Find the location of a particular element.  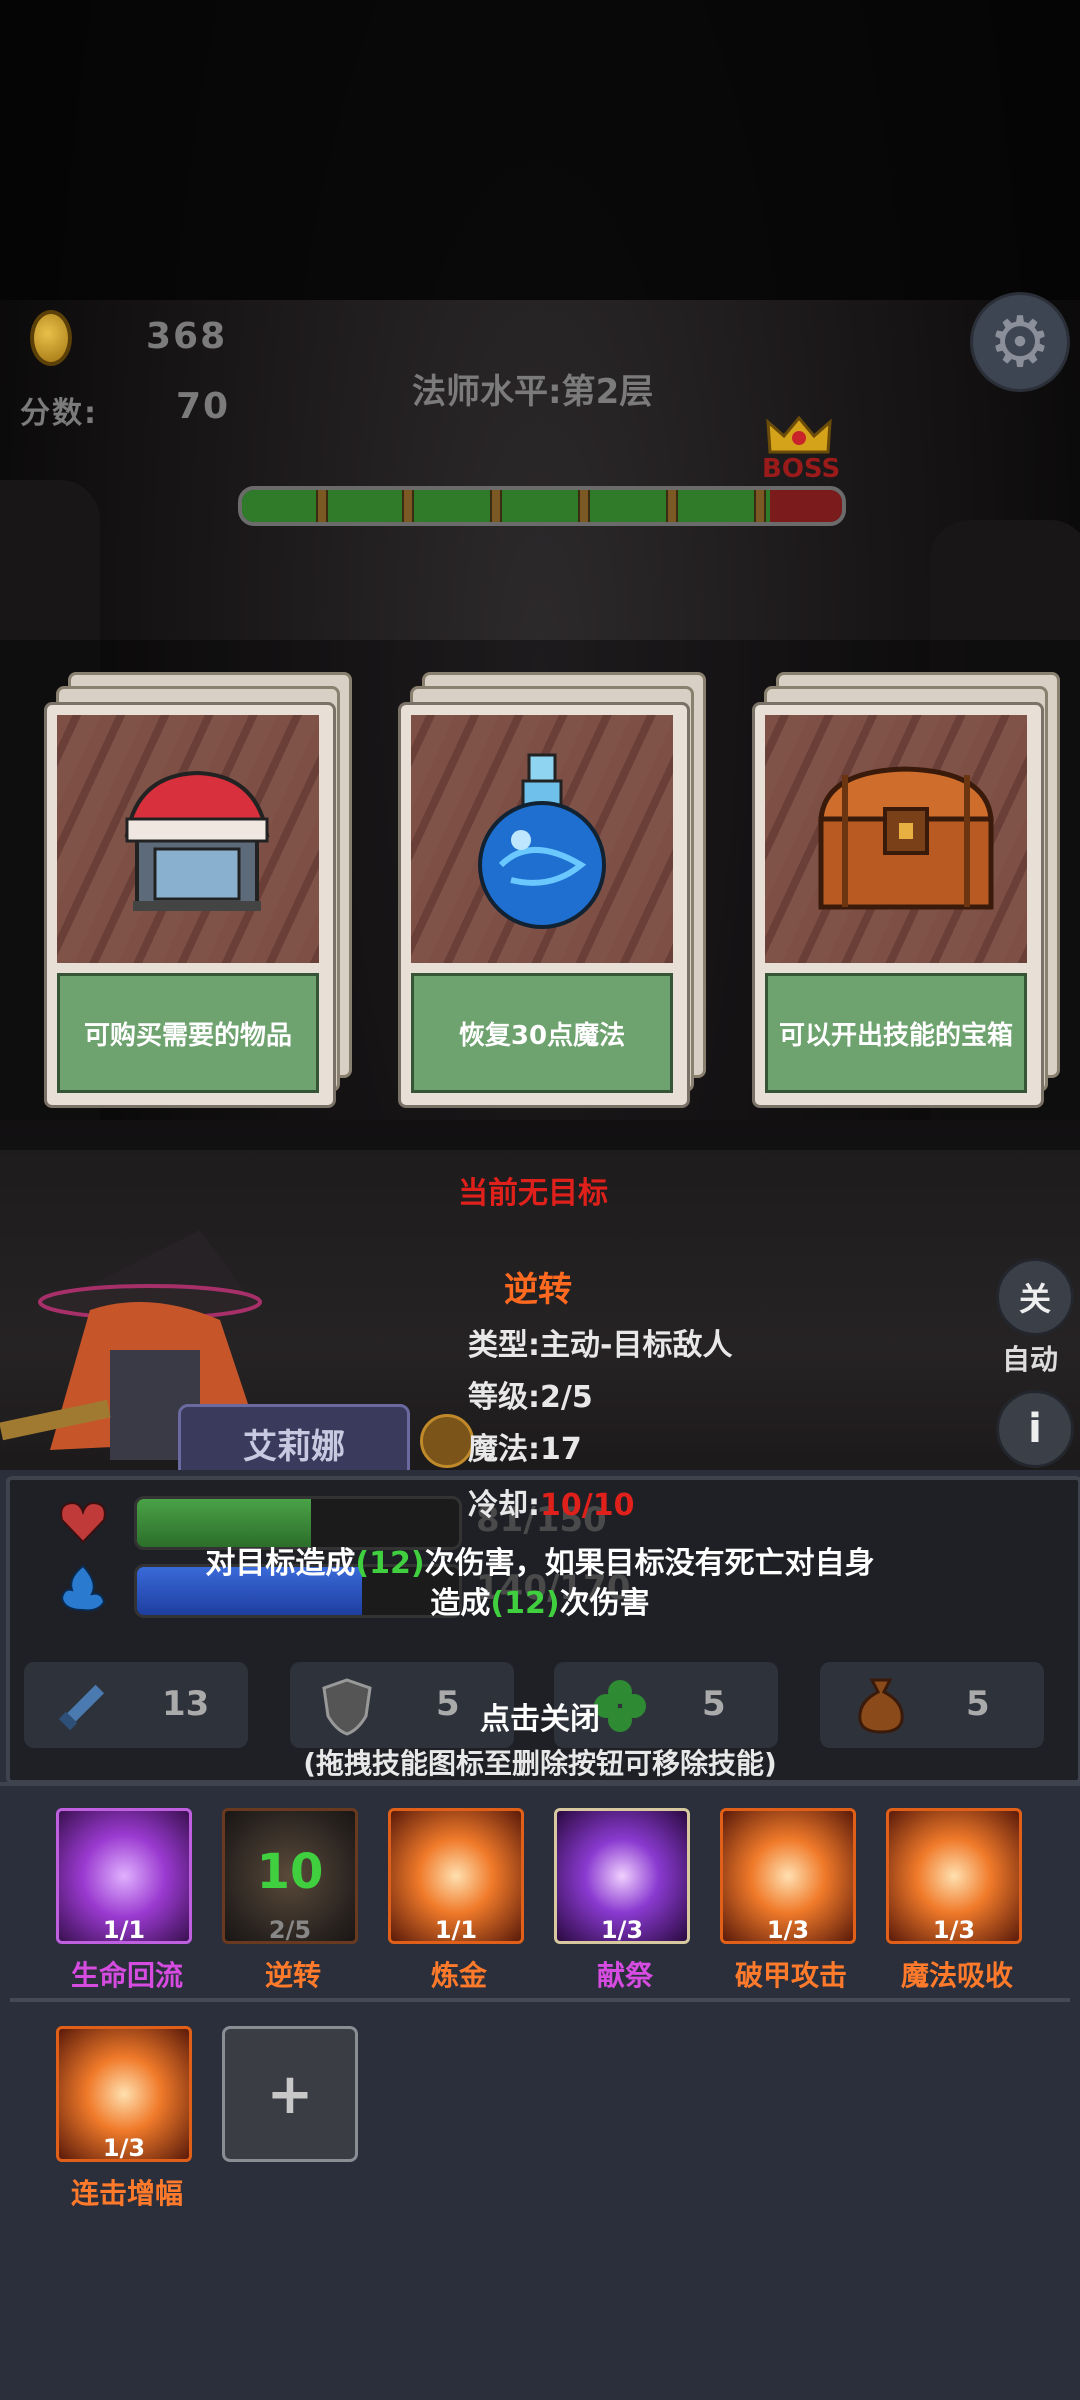

skill-detail-mana: 魔法:17 is located at coordinates (525, 1446).